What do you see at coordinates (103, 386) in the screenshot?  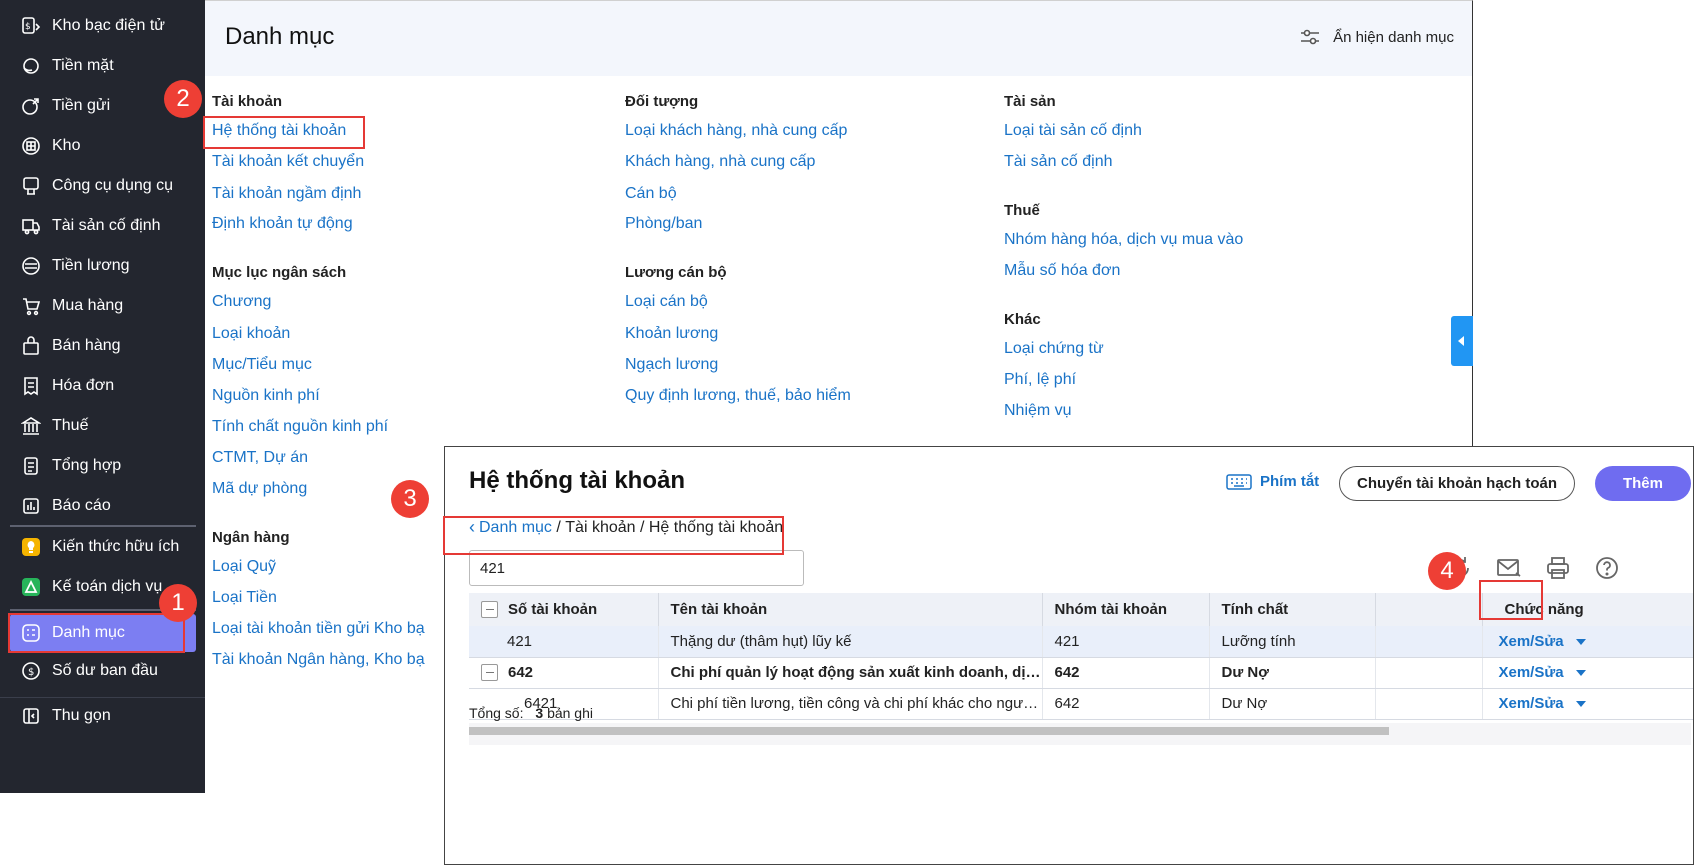 I see `sidebar-item-invoice: Hóa đơn` at bounding box center [103, 386].